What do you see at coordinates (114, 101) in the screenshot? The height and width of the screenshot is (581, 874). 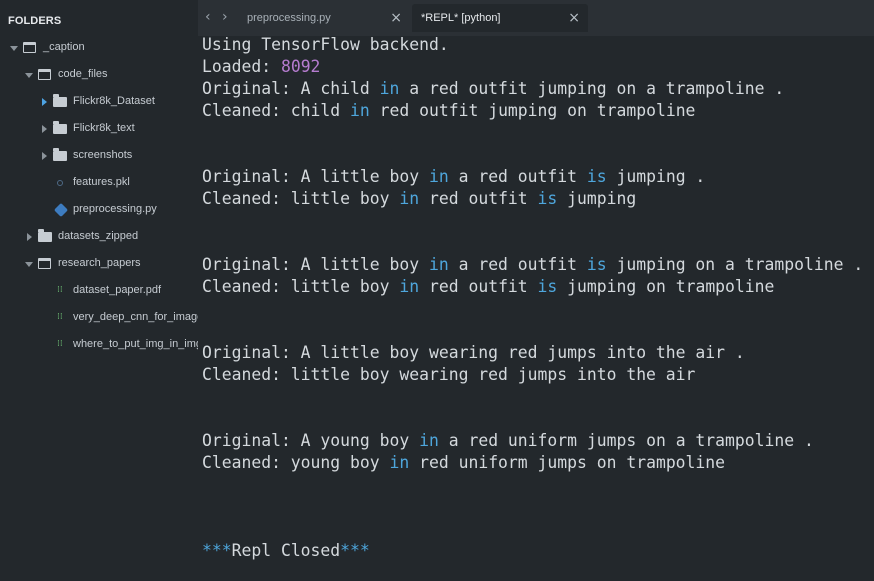 I see `tree-item-label: Flickr8k_Dataset` at bounding box center [114, 101].